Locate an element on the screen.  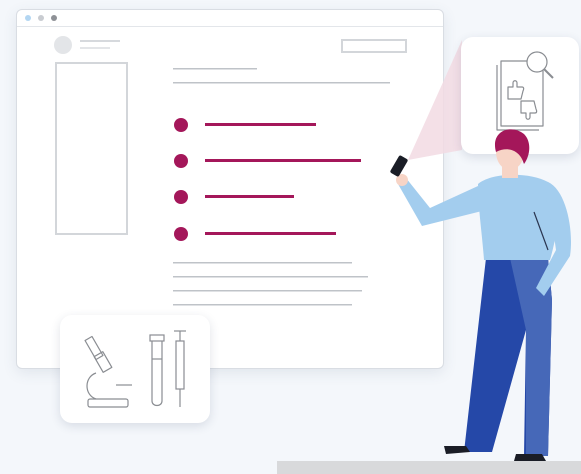
left-arm is located at coordinates (442, 202).